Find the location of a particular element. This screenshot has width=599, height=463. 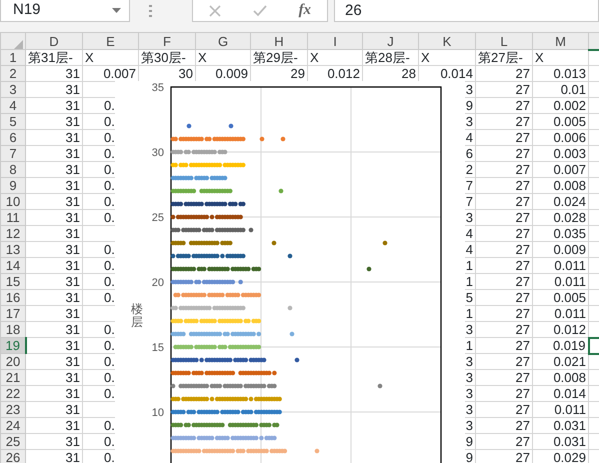

column-header: J is located at coordinates (390, 41).